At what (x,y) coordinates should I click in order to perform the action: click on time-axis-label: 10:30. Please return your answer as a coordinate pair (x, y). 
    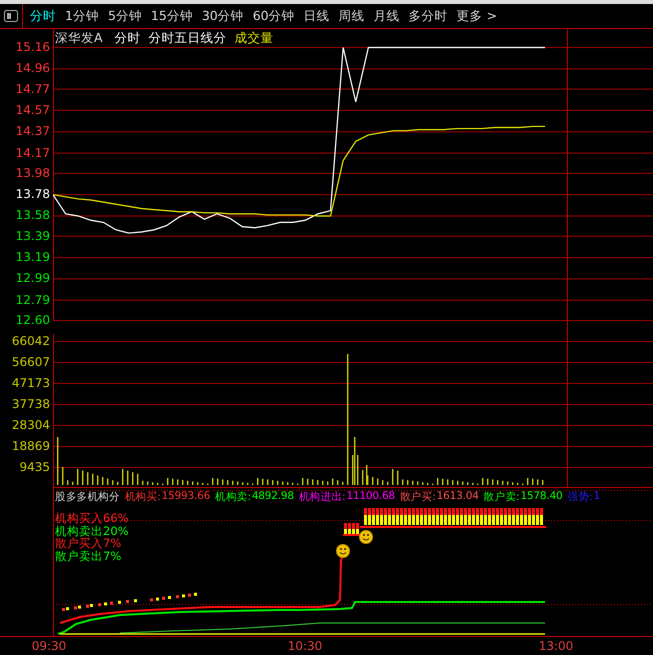
    Looking at the image, I should click on (305, 646).